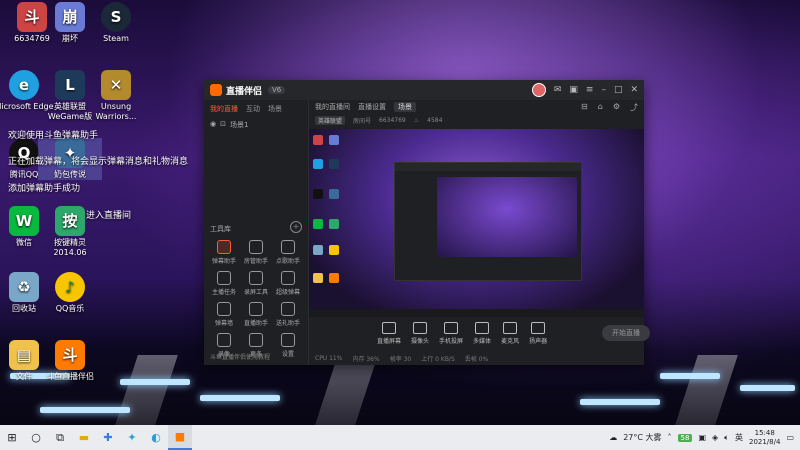  What do you see at coordinates (98, 162) in the screenshot?
I see `notification-text: 正在加载弹幕，将会显示弹幕消息和礼物消息` at bounding box center [98, 162].